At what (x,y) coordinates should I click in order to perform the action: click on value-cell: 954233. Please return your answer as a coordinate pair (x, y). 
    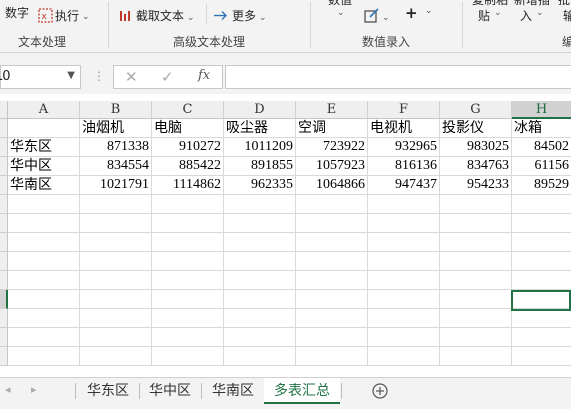
    Looking at the image, I should click on (476, 185).